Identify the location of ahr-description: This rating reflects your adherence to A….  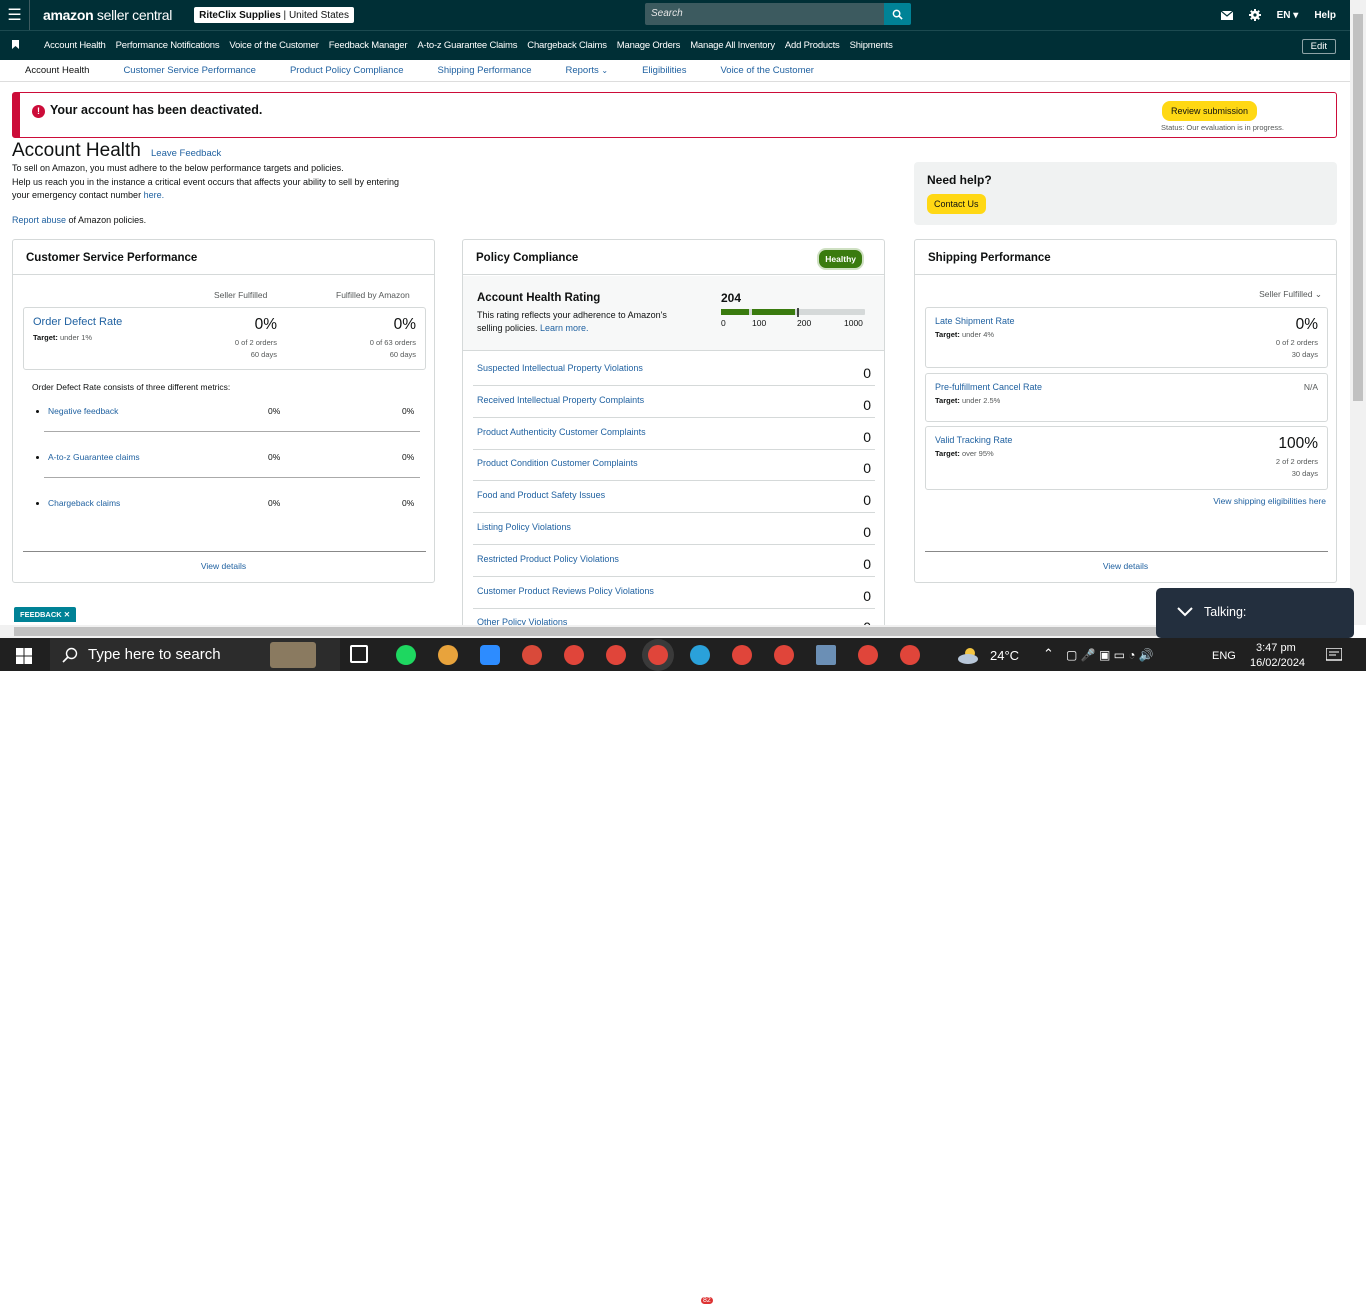
(572, 321).